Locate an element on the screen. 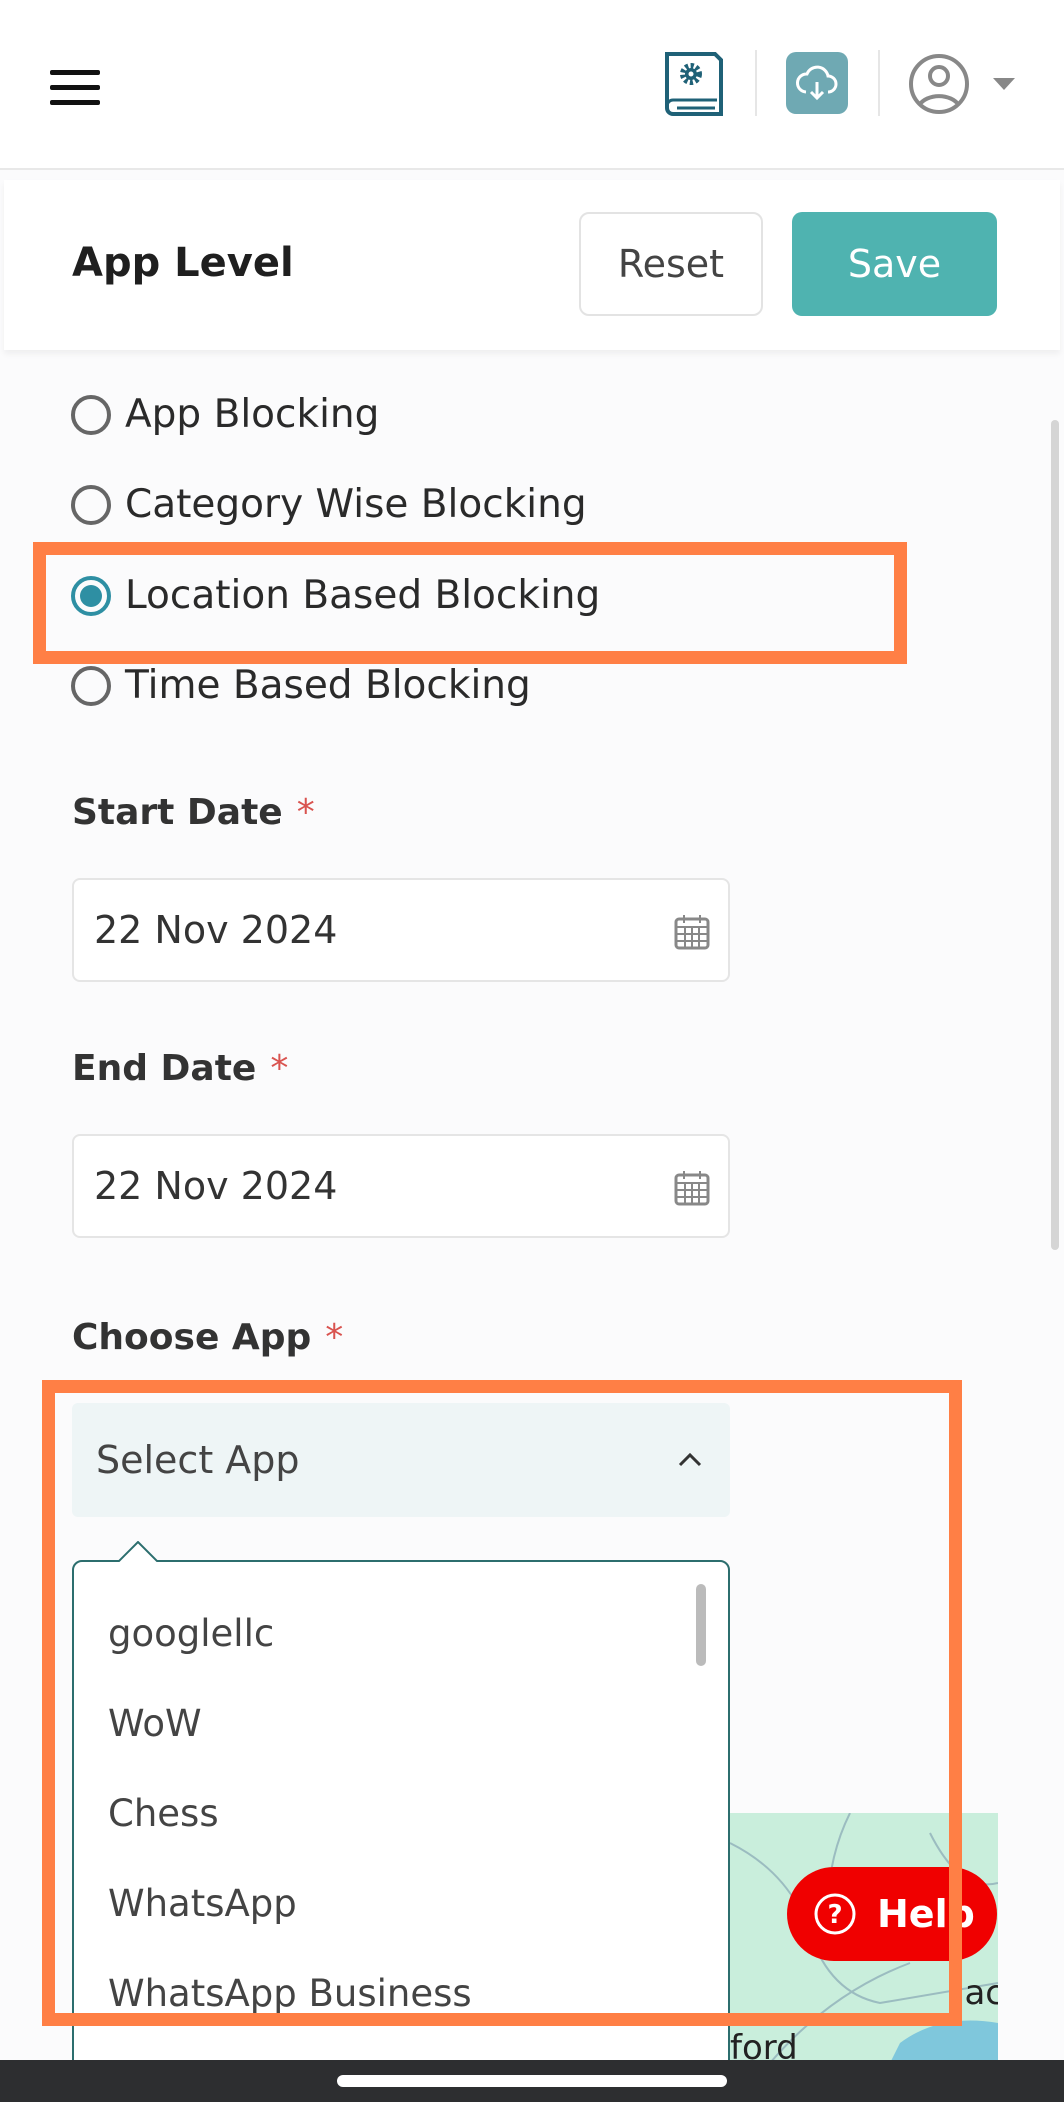 The image size is (1064, 2102). radio-label: App Blocking is located at coordinates (252, 414).